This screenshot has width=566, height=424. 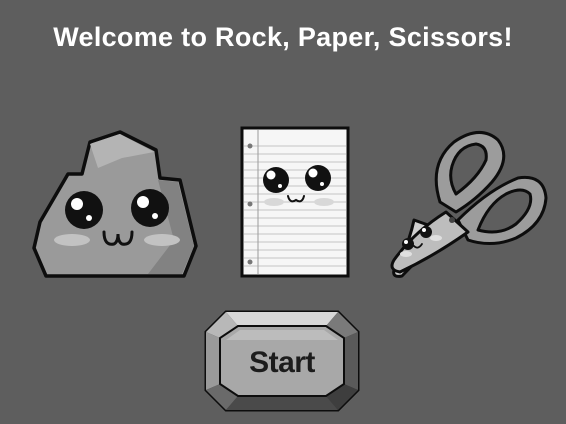 What do you see at coordinates (324, 202) in the screenshot?
I see `paper-right-blush` at bounding box center [324, 202].